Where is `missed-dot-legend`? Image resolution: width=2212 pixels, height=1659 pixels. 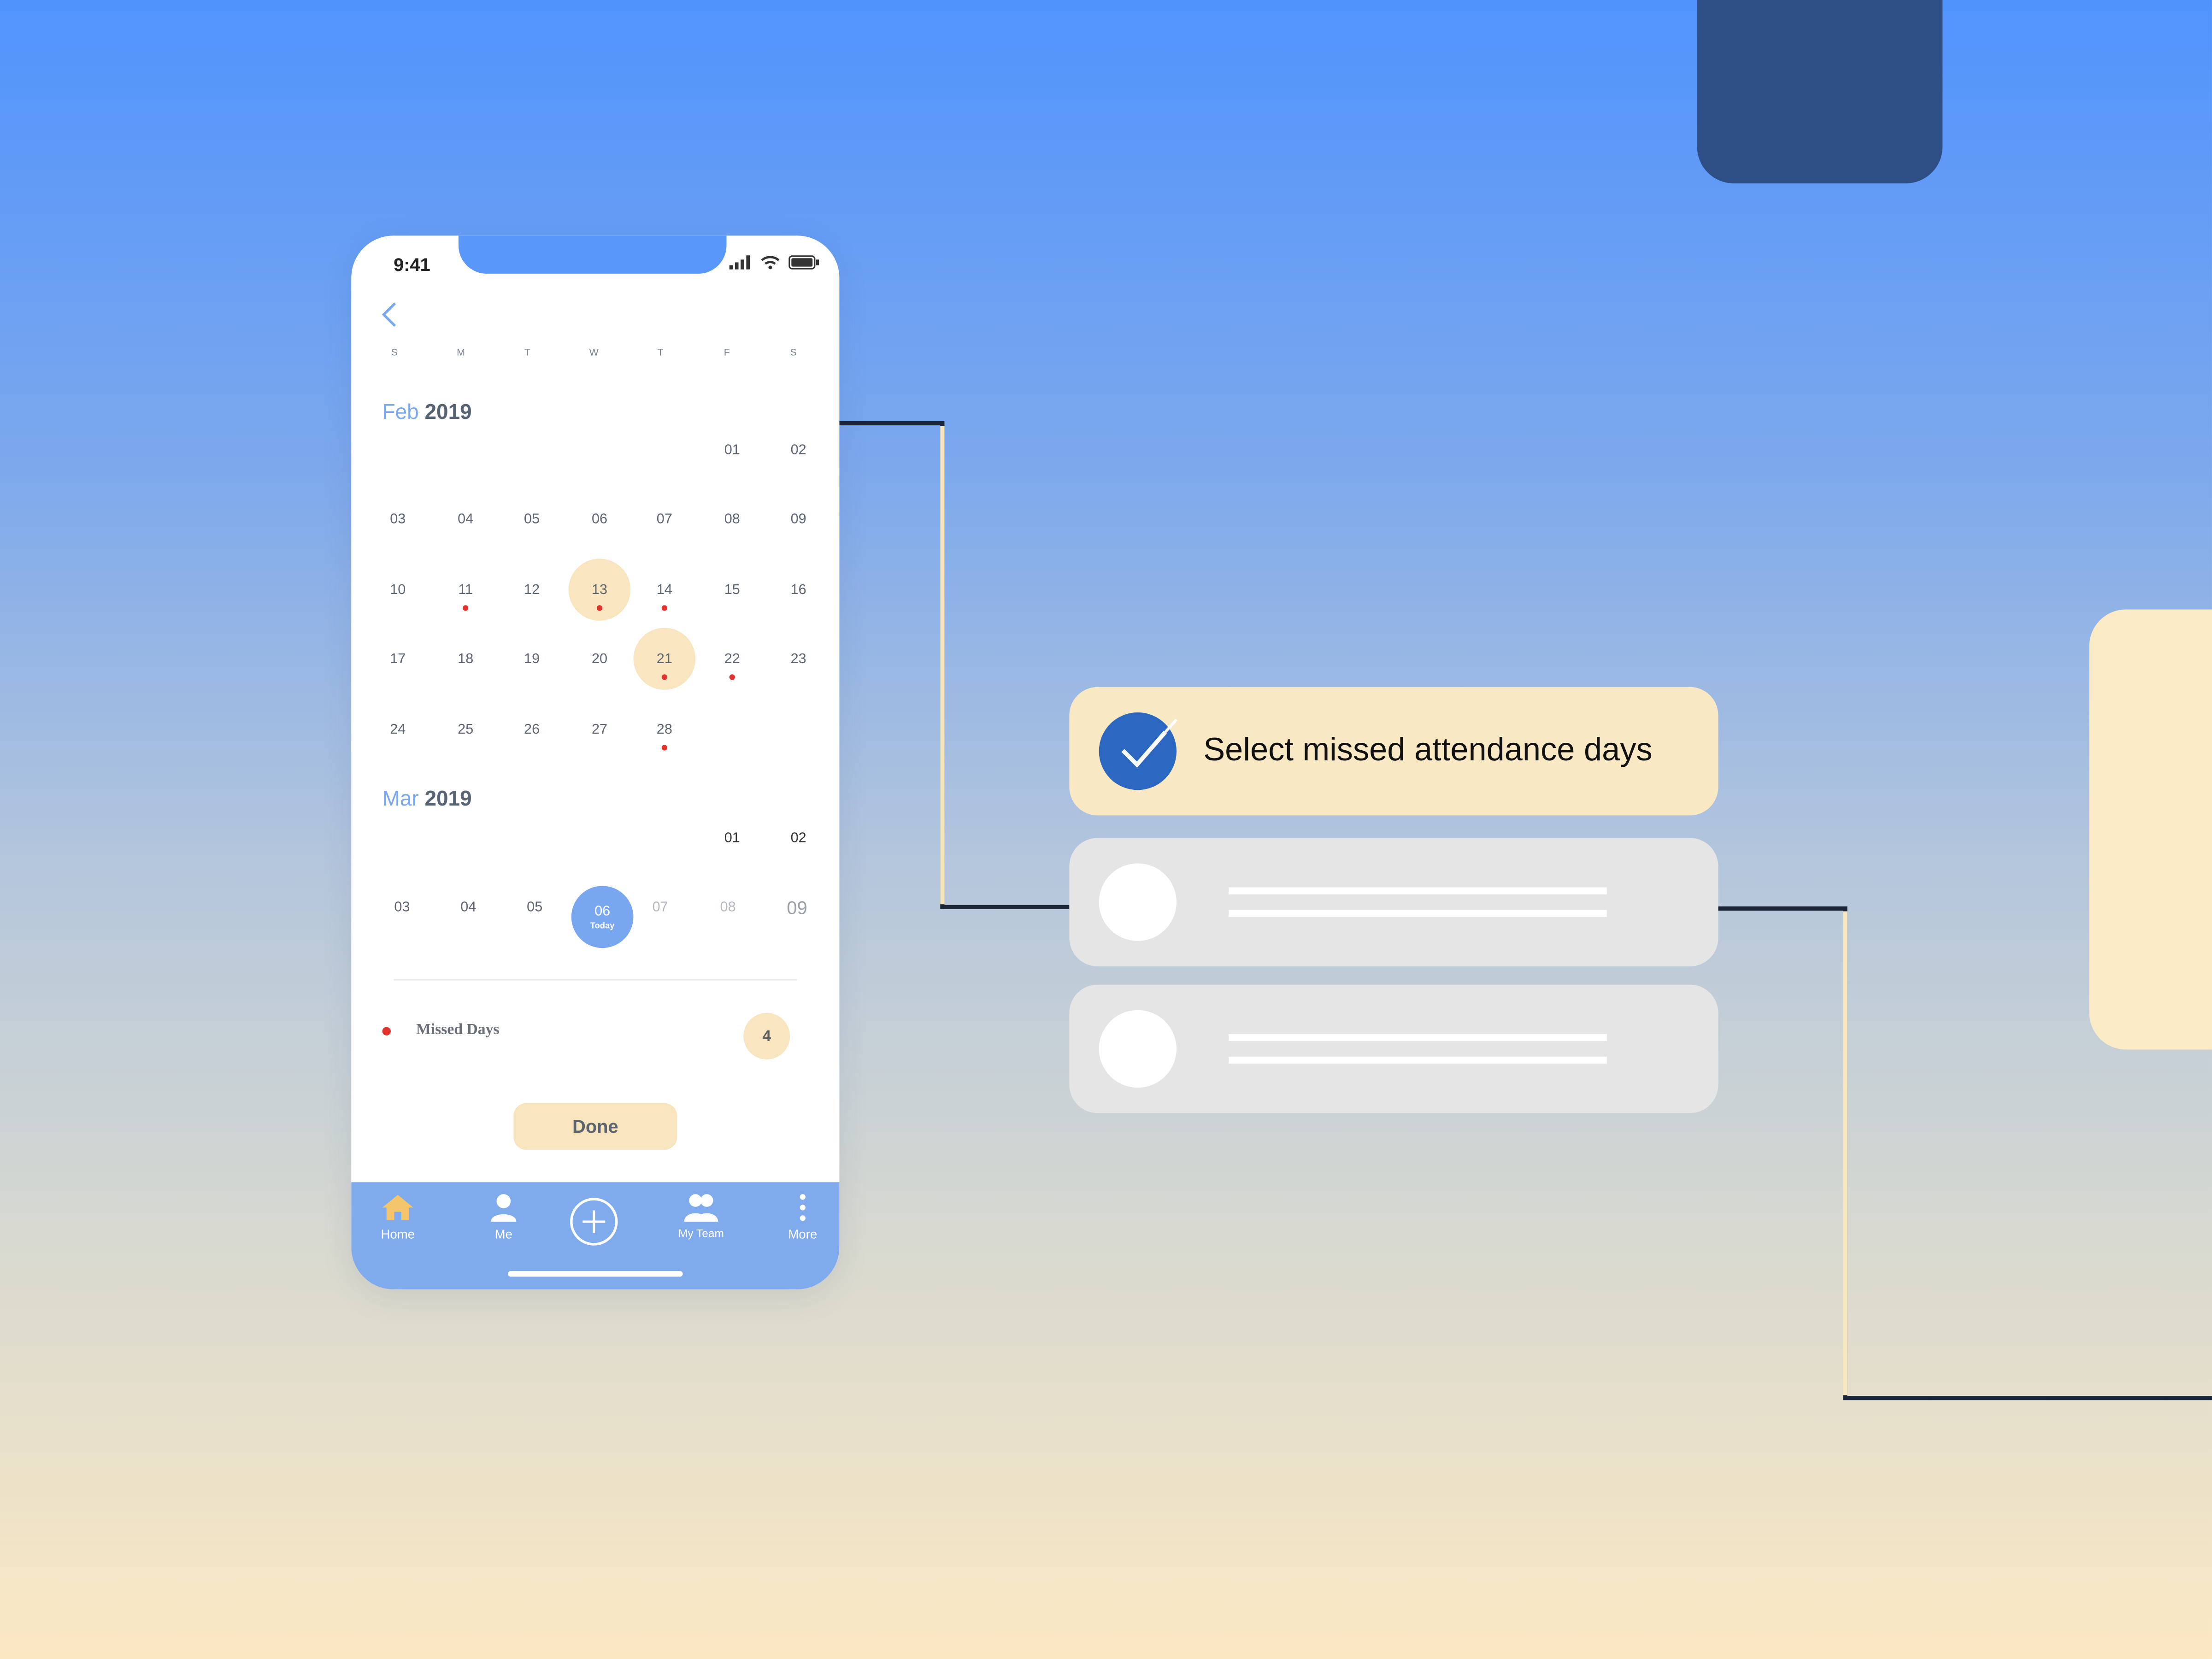
missed-dot-legend is located at coordinates (386, 1031).